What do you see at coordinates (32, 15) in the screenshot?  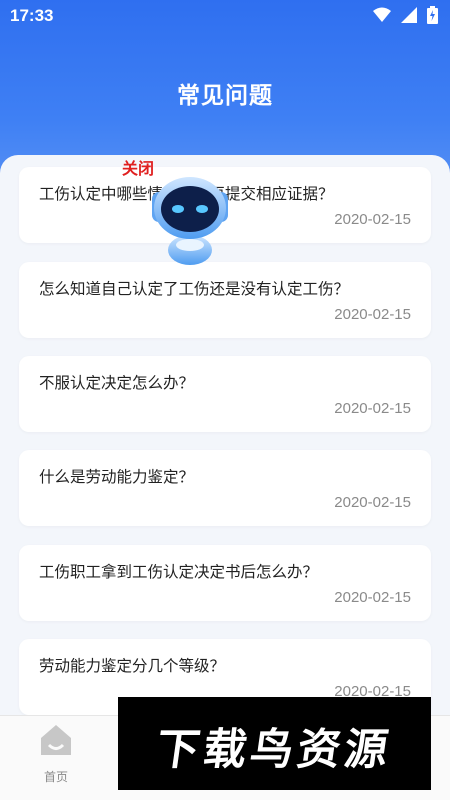 I see `status-time: 17:33` at bounding box center [32, 15].